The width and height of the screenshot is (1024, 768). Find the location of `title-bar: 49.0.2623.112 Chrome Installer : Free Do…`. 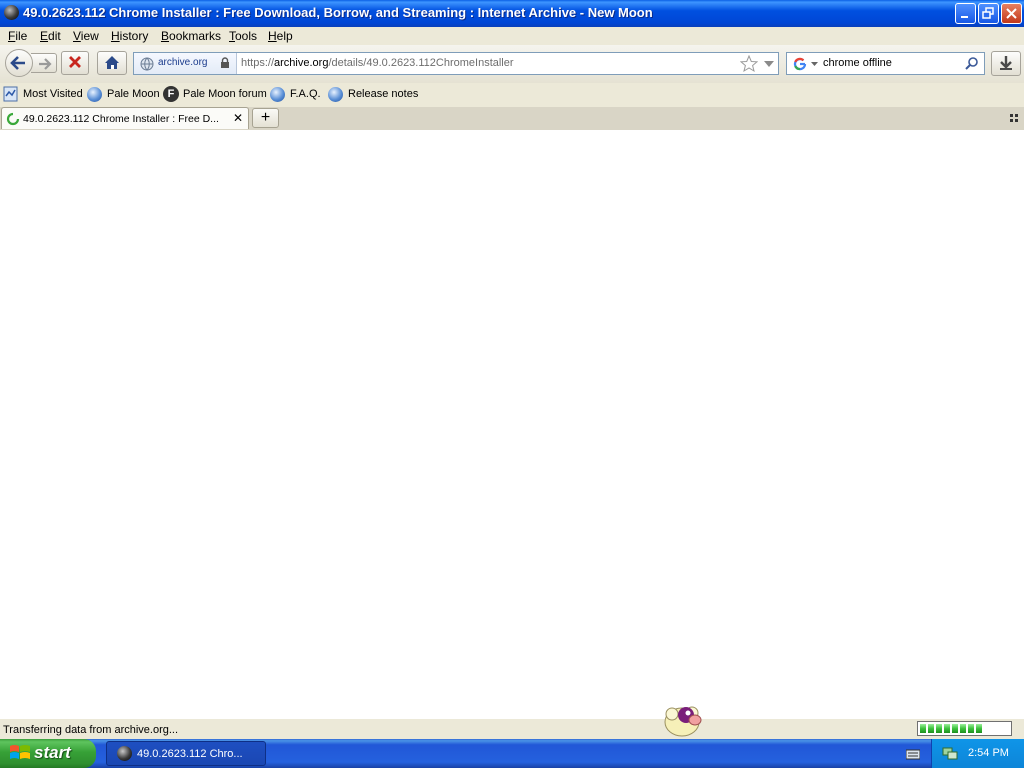

title-bar: 49.0.2623.112 Chrome Installer : Free Do… is located at coordinates (512, 13).